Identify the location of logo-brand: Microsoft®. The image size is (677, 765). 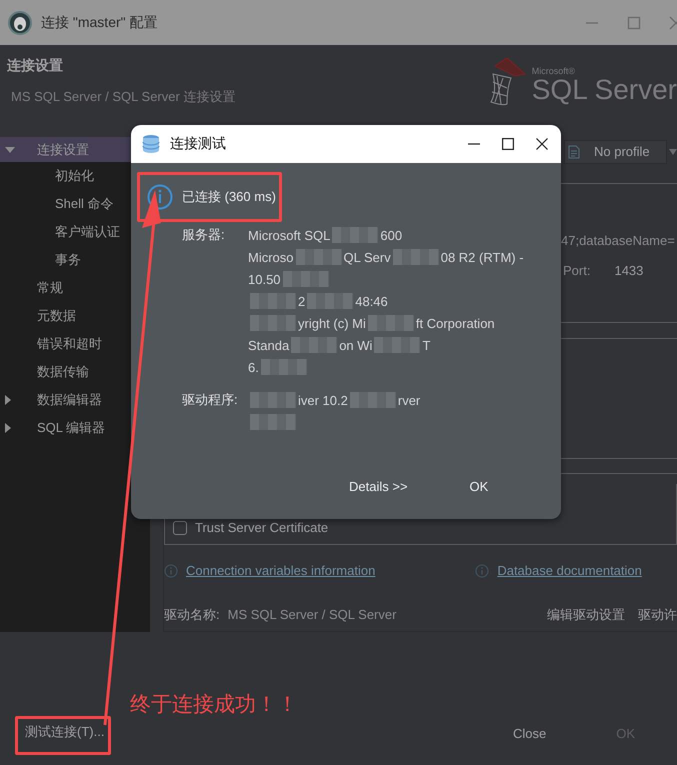
(554, 71).